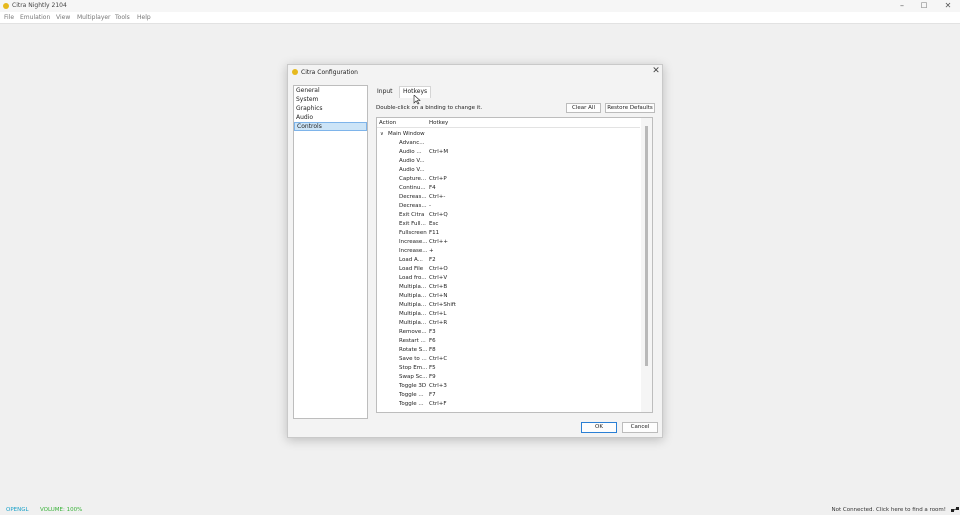 The width and height of the screenshot is (960, 515). What do you see at coordinates (508, 260) in the screenshot?
I see `table-row: Load A... F2` at bounding box center [508, 260].